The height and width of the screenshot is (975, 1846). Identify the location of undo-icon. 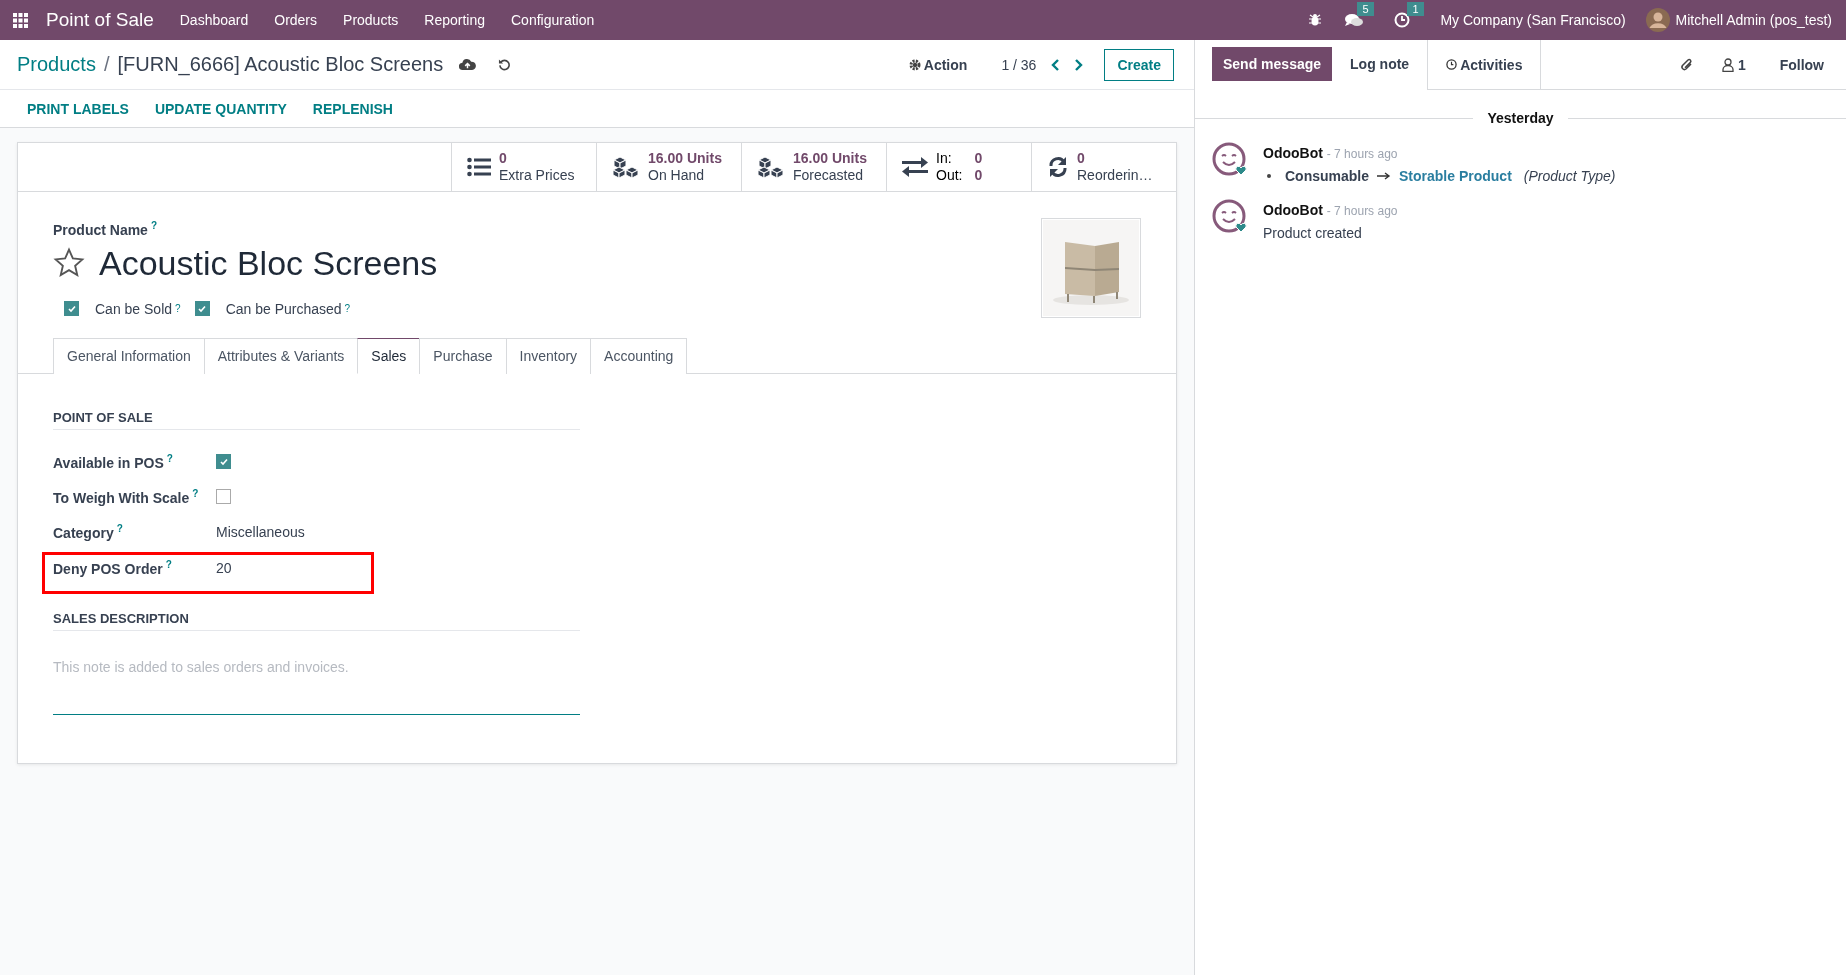
(505, 64).